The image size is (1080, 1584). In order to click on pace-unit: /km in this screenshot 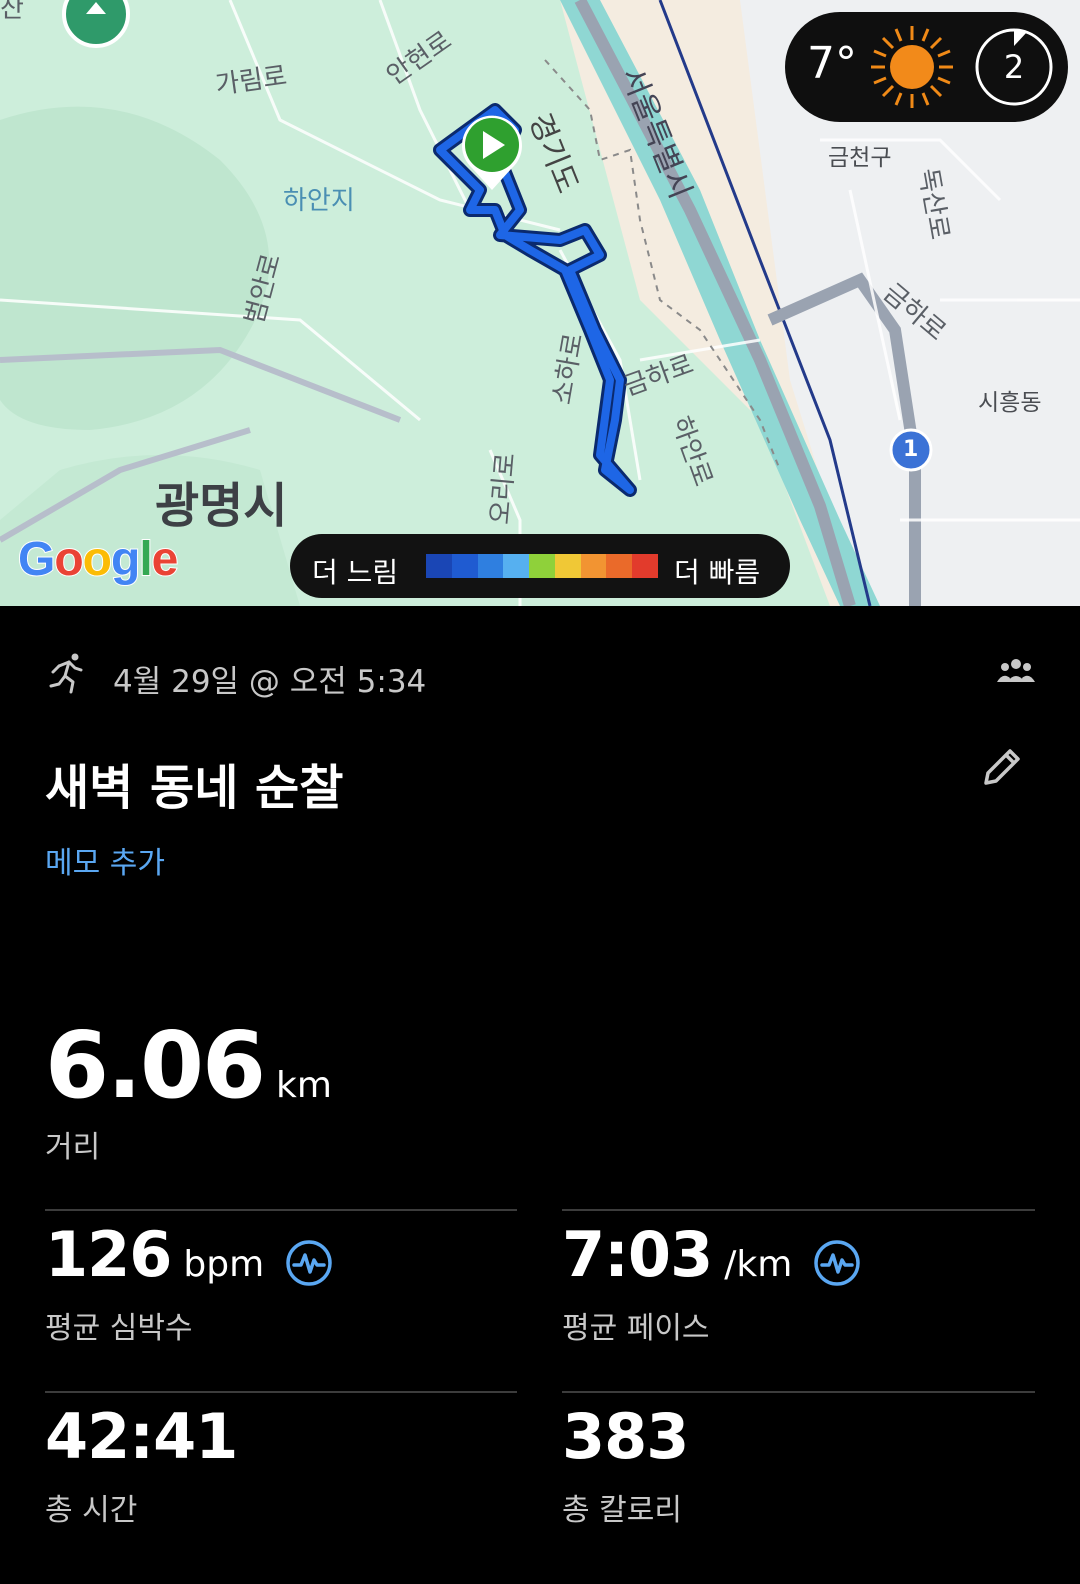, I will do `click(758, 1264)`.